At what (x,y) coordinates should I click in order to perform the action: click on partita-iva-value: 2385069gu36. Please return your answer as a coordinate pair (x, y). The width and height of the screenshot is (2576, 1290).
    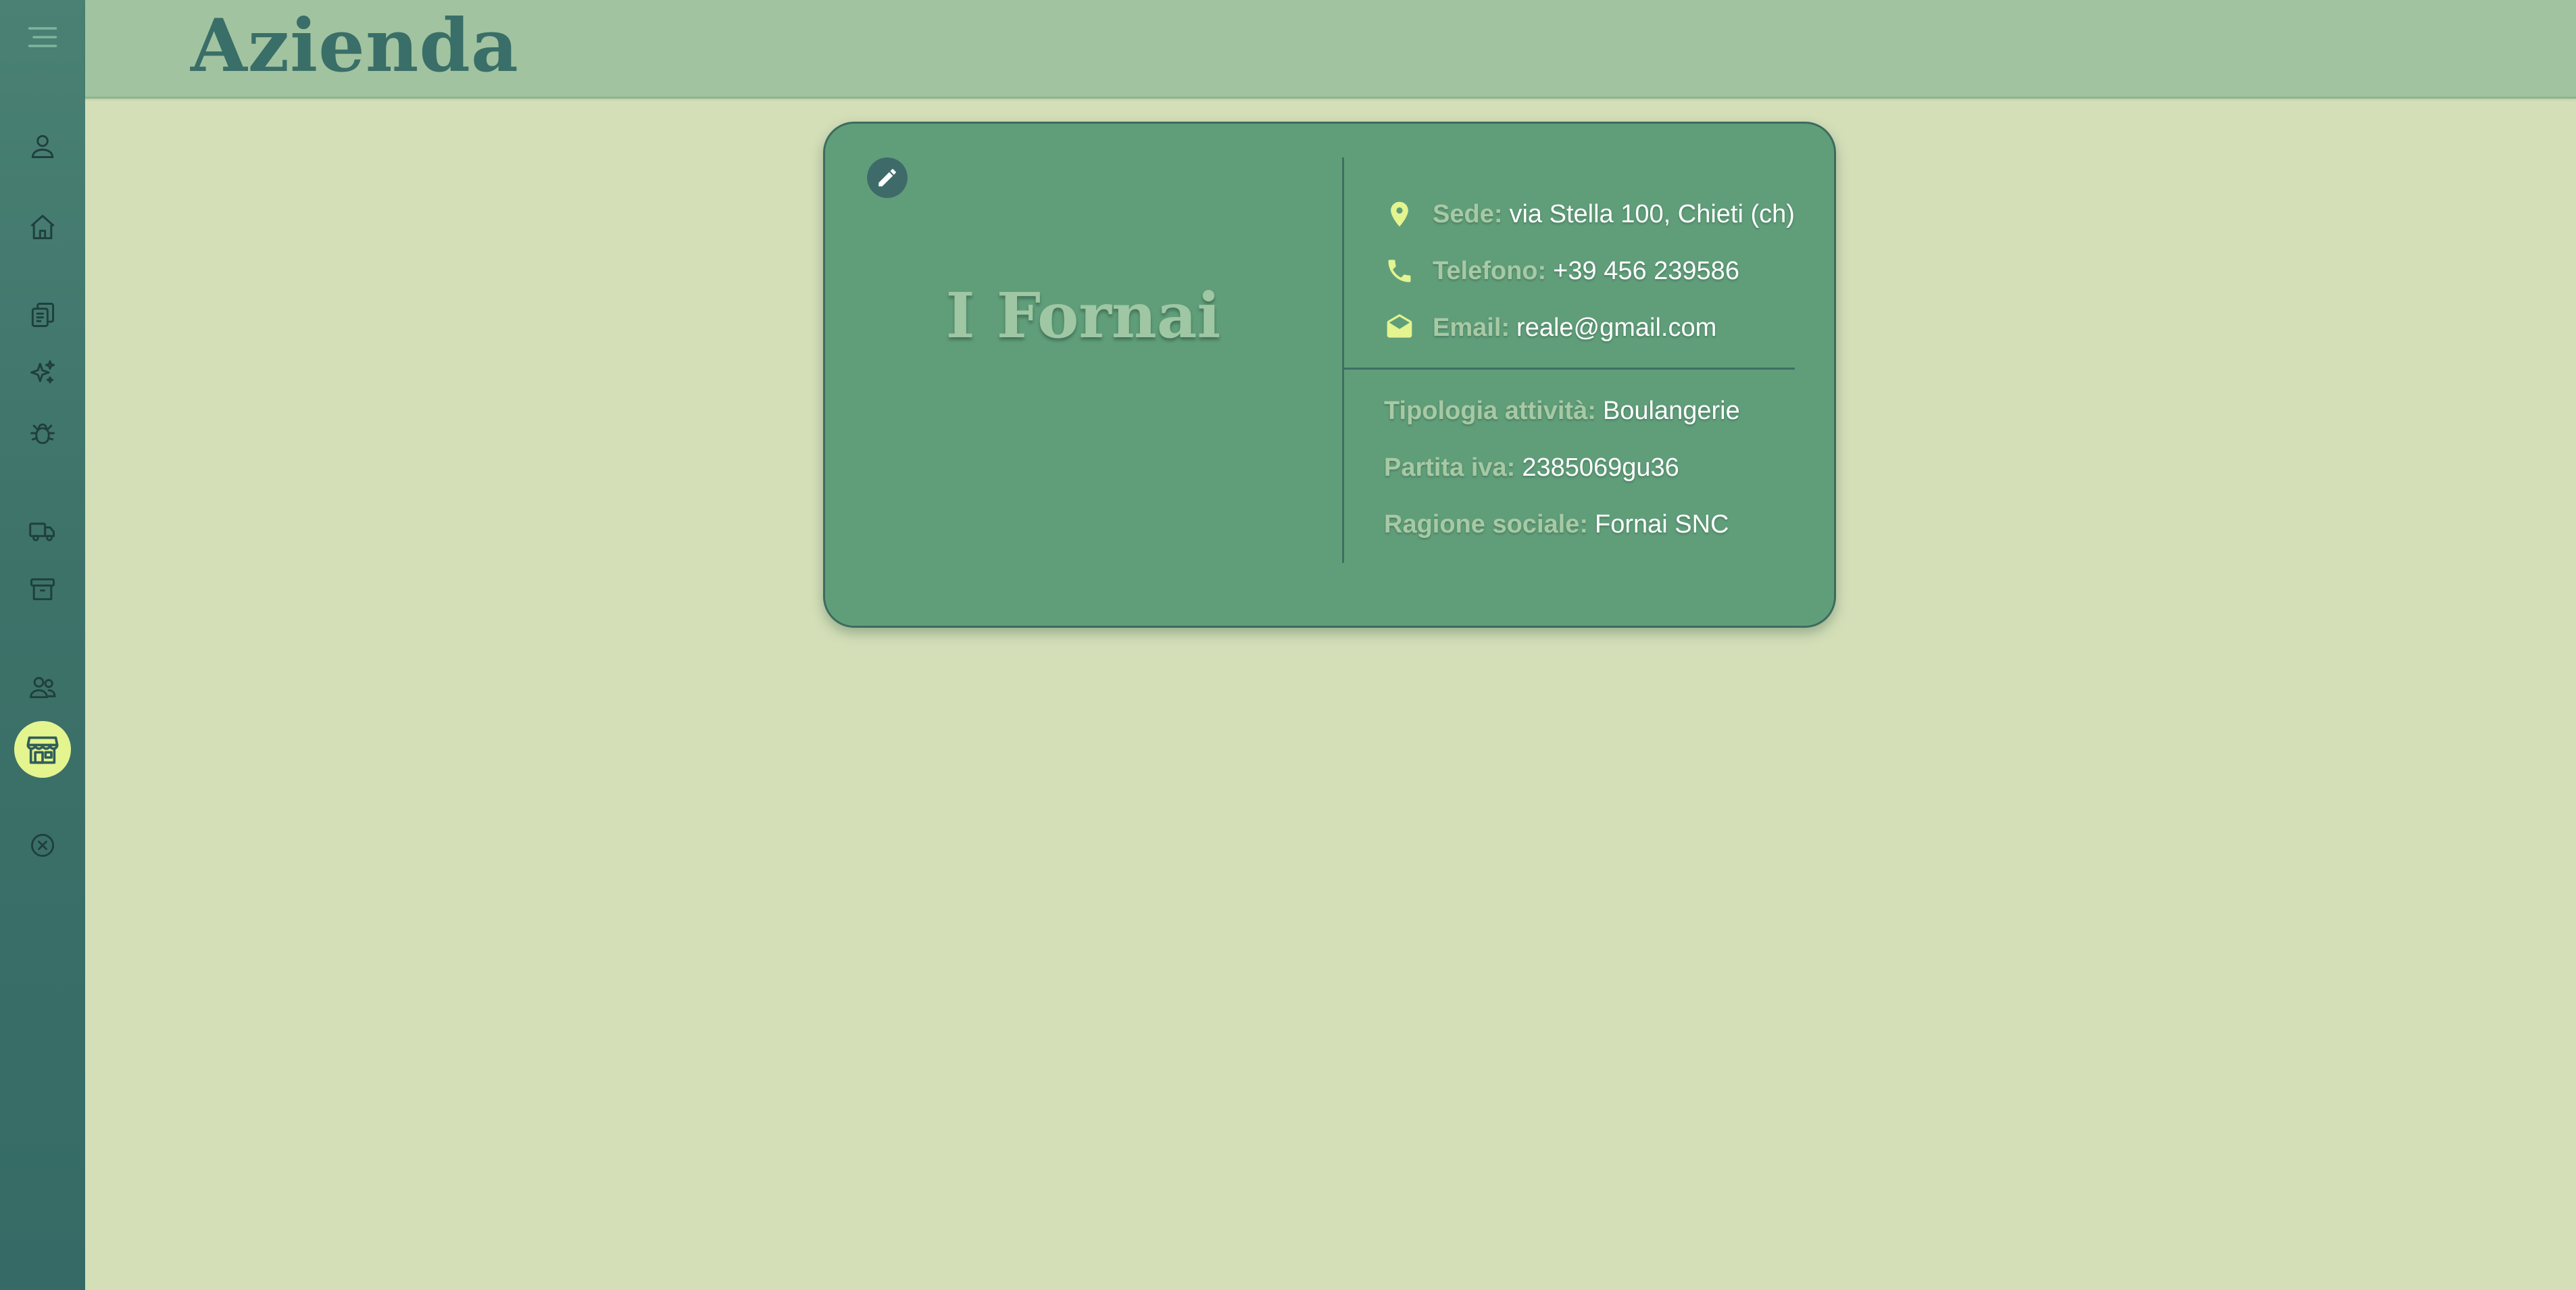
    Looking at the image, I should click on (1600, 468).